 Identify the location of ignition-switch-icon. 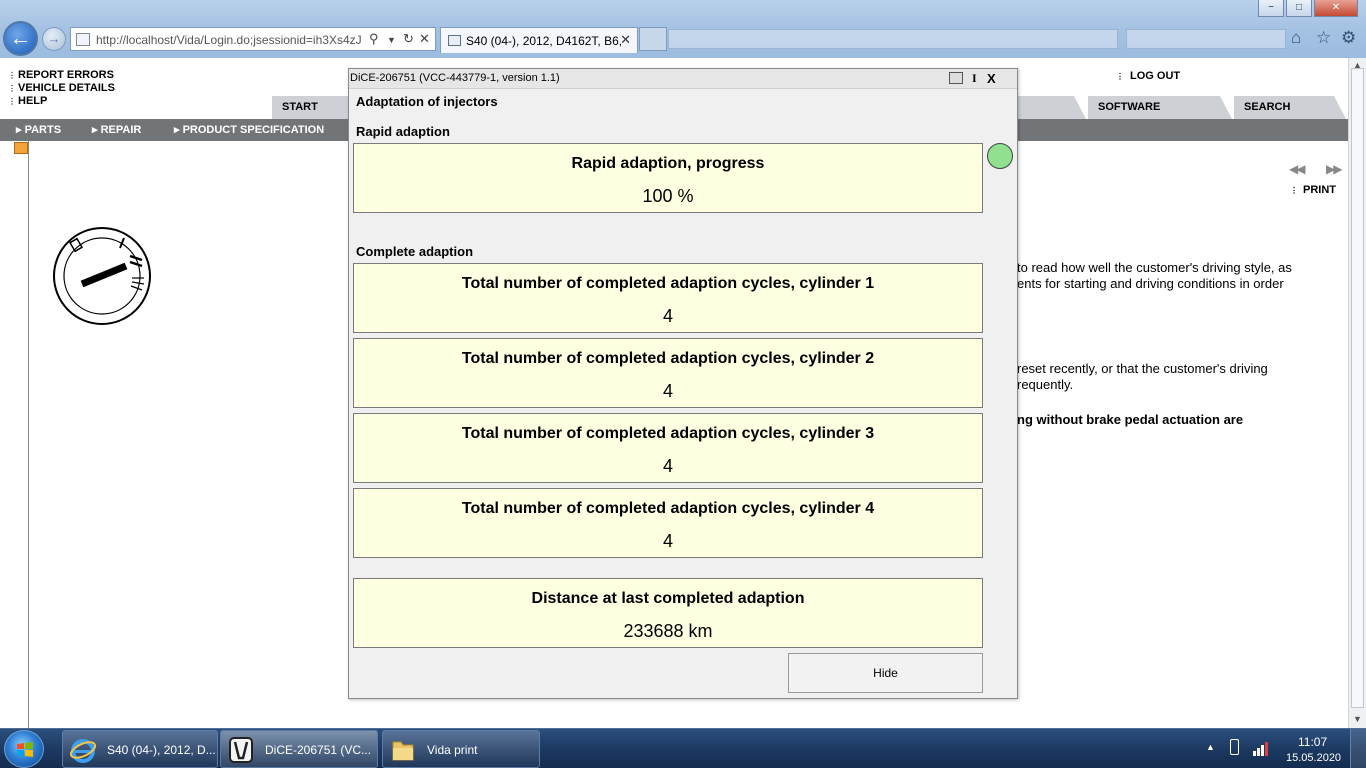
(102, 276).